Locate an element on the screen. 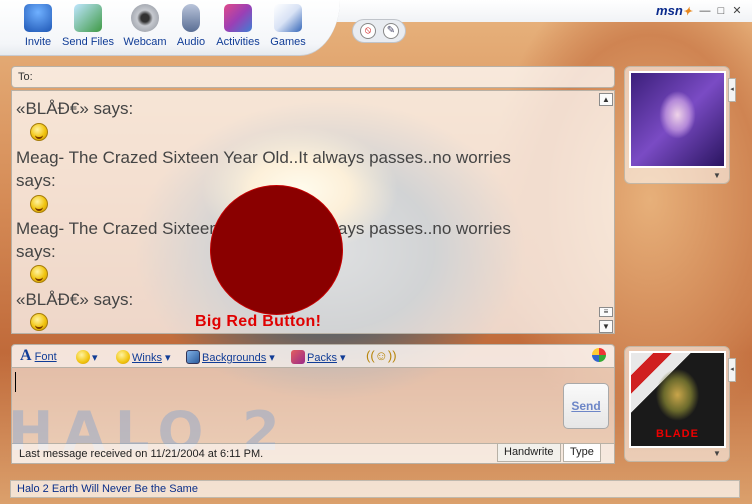  surprised-emoticon-icon is located at coordinates (39, 204).